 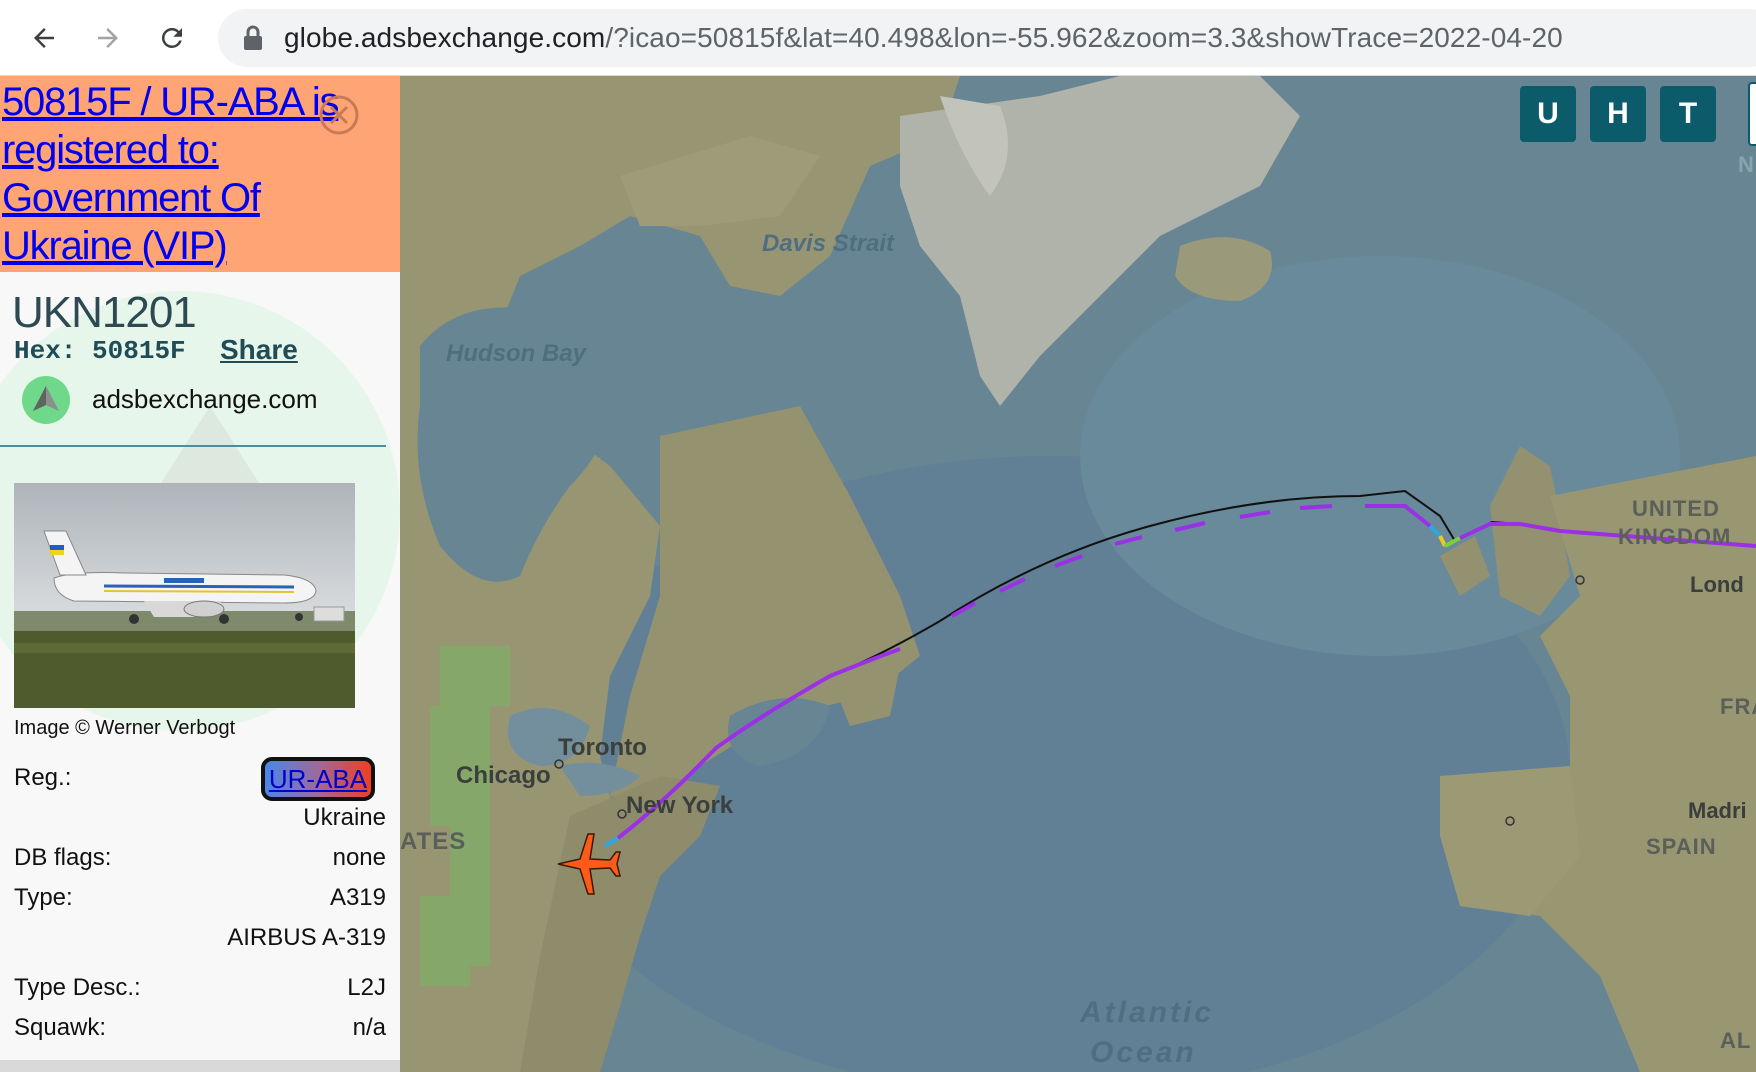 I want to click on type-full-value: AIRBUS A-319, so click(x=306, y=937).